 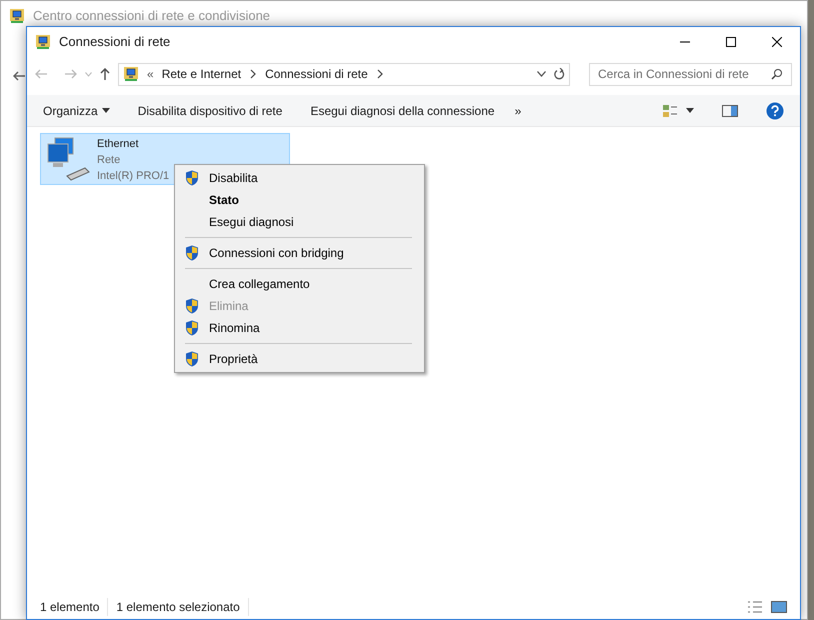 I want to click on overflow-icon: «, so click(x=150, y=74).